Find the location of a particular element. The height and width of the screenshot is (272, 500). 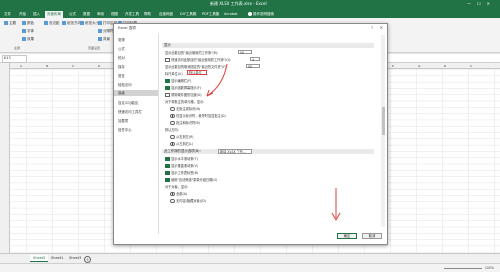

help-icon: ? is located at coordinates (372, 28).